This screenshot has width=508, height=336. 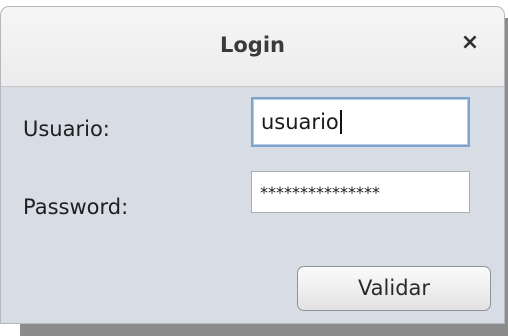 What do you see at coordinates (66, 129) in the screenshot?
I see `usuario-label: Usuario:` at bounding box center [66, 129].